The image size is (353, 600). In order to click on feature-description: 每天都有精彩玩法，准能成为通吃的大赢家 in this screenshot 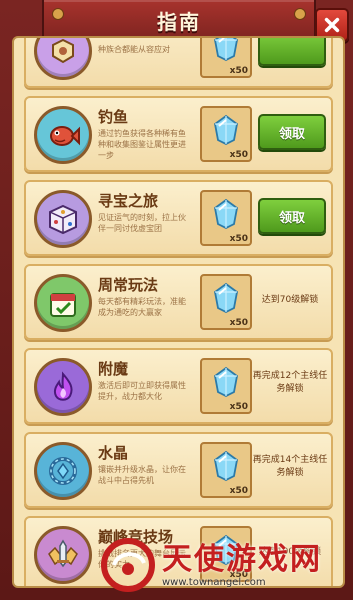, I will do `click(142, 307)`.